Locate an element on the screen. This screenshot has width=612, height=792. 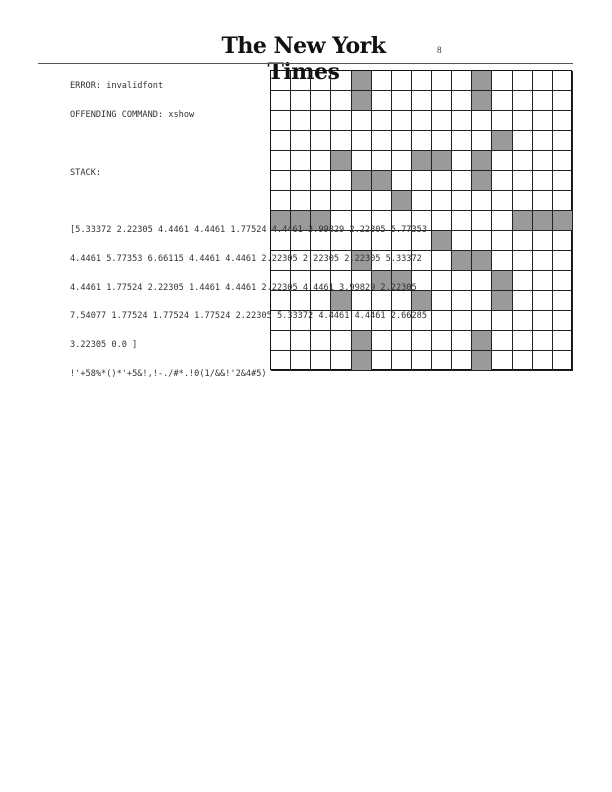
error-line: OFFENDING COMMAND: xshow is located at coordinates (132, 114).